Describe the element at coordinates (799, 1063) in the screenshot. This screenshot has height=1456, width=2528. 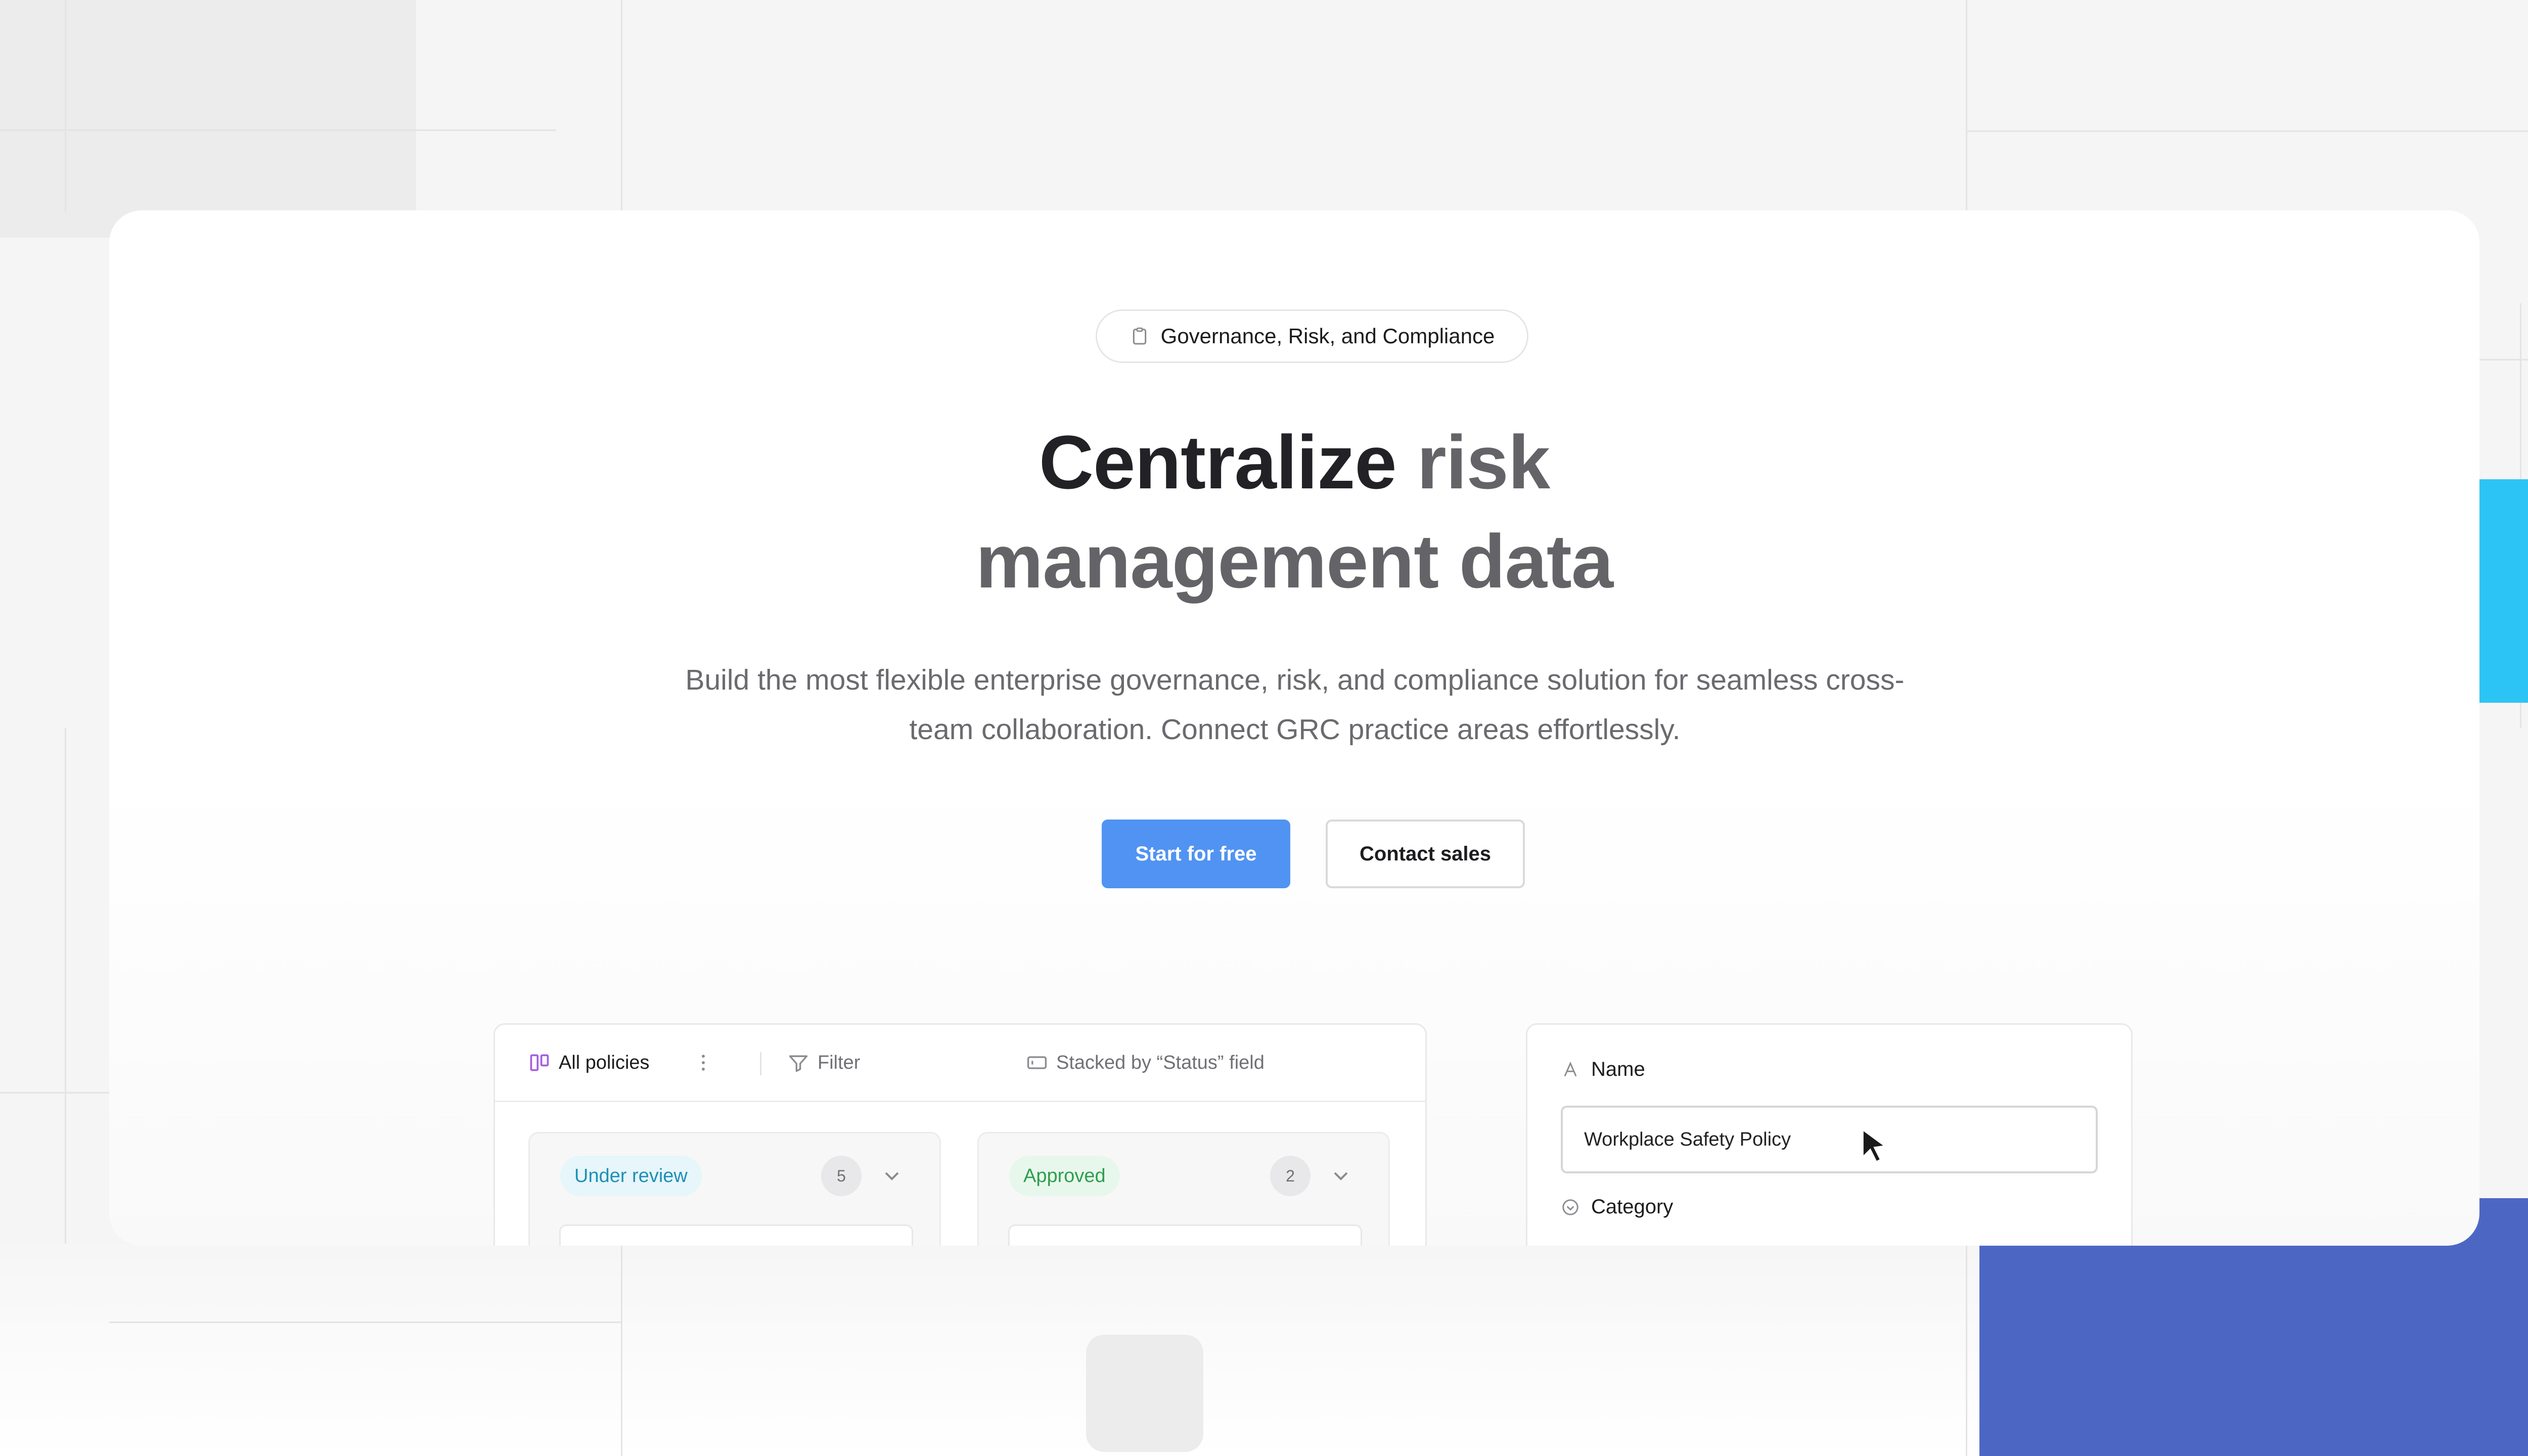
I see `filter-icon` at that location.